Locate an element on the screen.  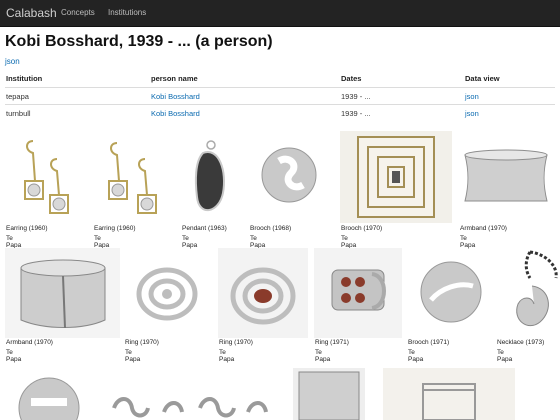
institution-cell: turnbull is located at coordinates (18, 113).